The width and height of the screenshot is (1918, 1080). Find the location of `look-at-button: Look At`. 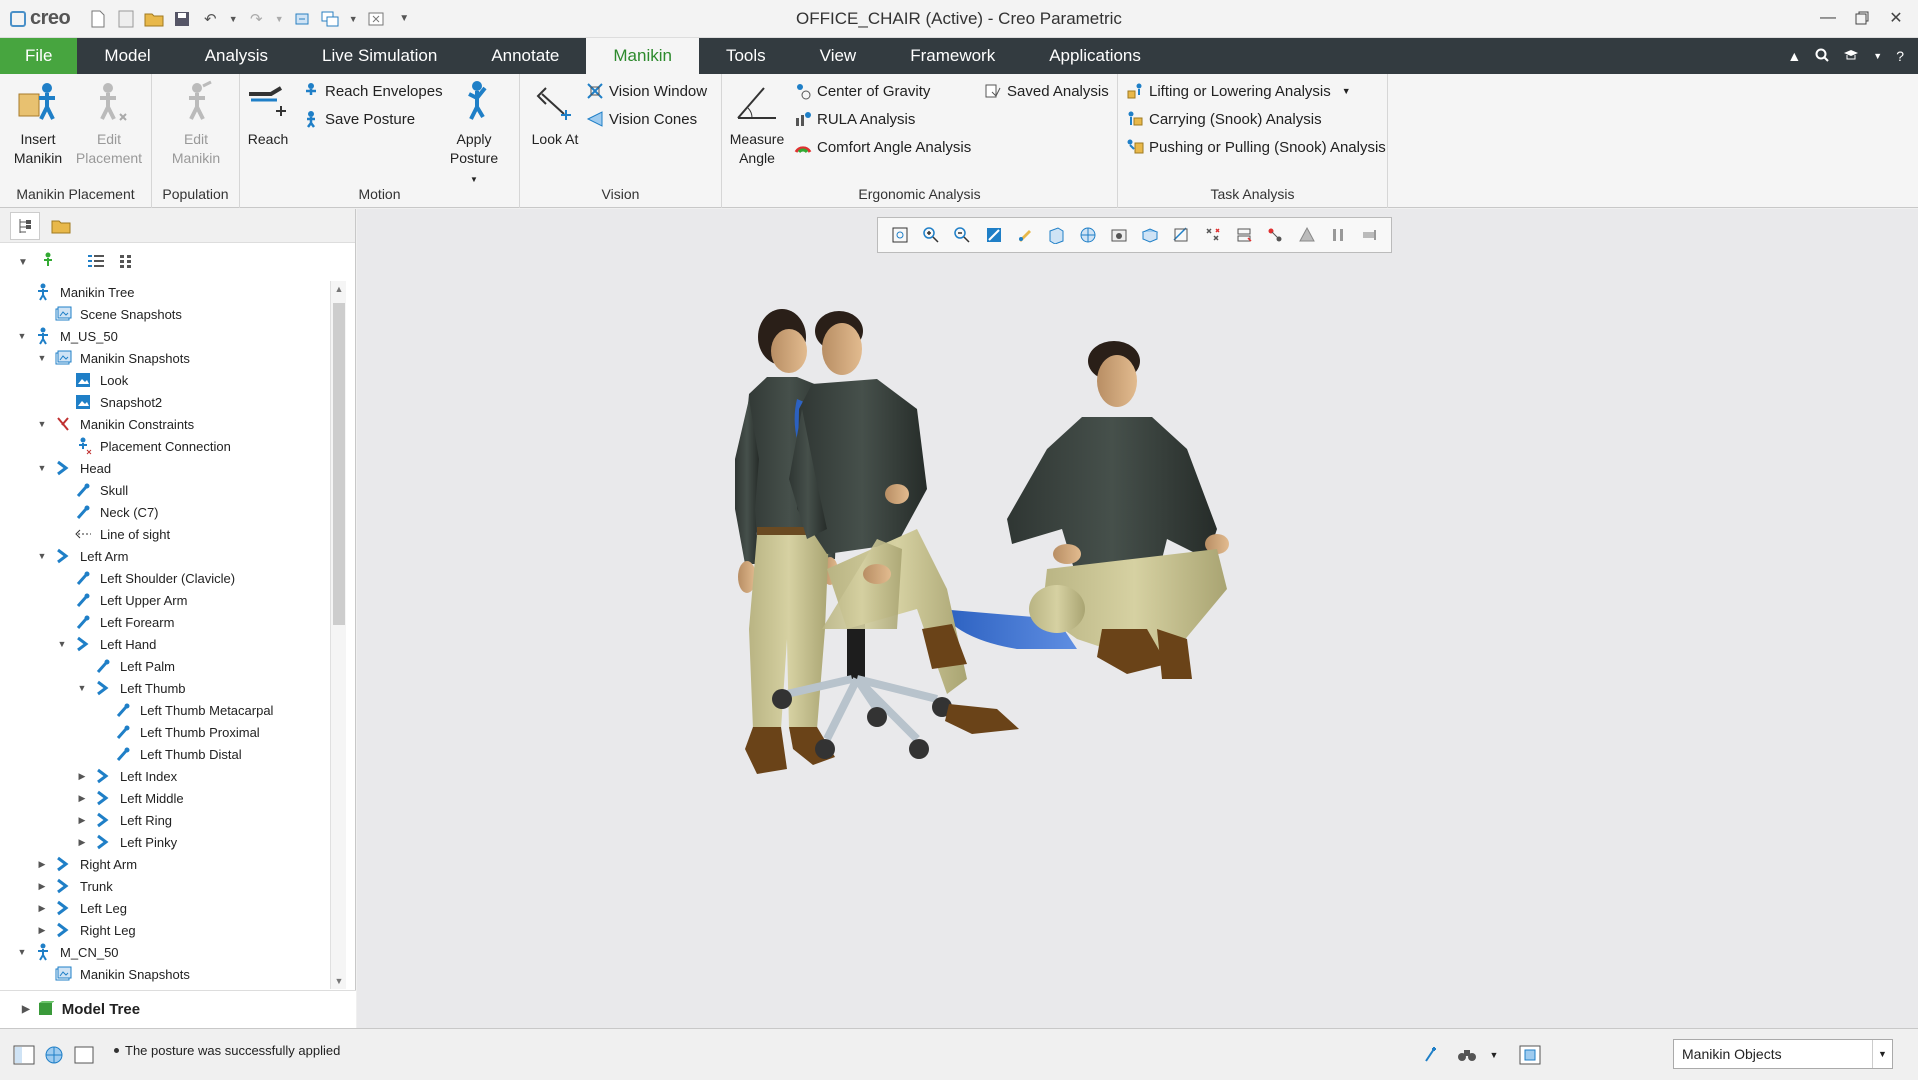

look-at-button: Look At is located at coordinates (555, 114).